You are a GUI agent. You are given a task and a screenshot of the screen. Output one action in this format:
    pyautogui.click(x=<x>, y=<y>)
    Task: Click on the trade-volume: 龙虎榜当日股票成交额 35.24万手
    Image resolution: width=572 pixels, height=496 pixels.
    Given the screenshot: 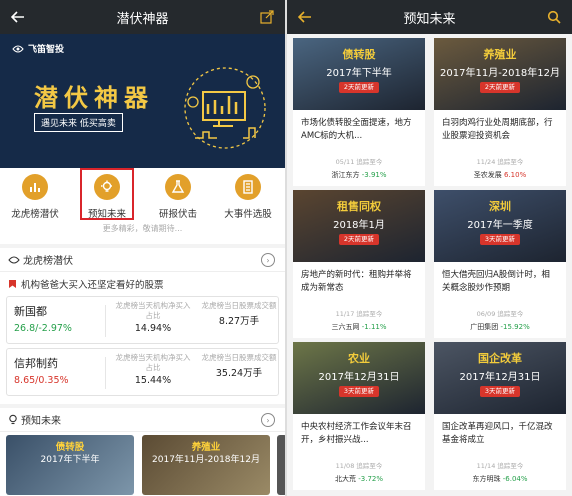 What is the action you would take?
    pyautogui.click(x=239, y=366)
    